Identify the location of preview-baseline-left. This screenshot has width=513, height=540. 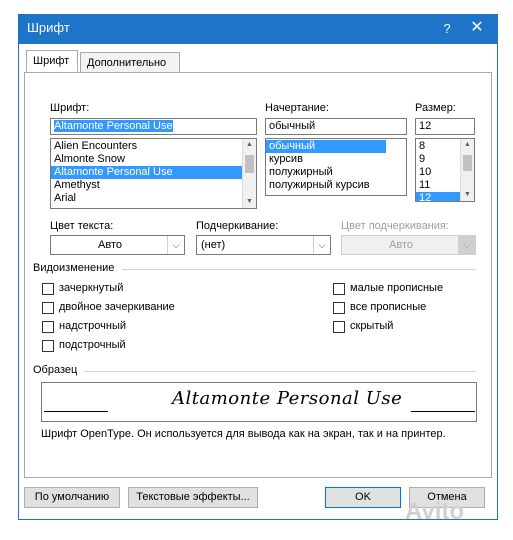
(76, 411).